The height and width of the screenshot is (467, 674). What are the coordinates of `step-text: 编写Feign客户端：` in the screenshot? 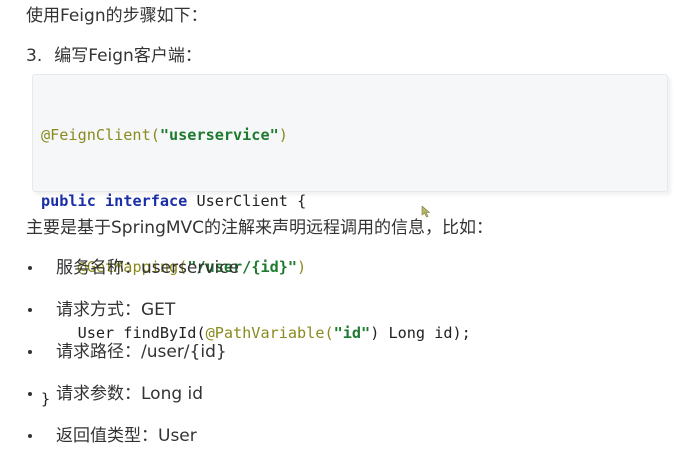 It's located at (128, 56).